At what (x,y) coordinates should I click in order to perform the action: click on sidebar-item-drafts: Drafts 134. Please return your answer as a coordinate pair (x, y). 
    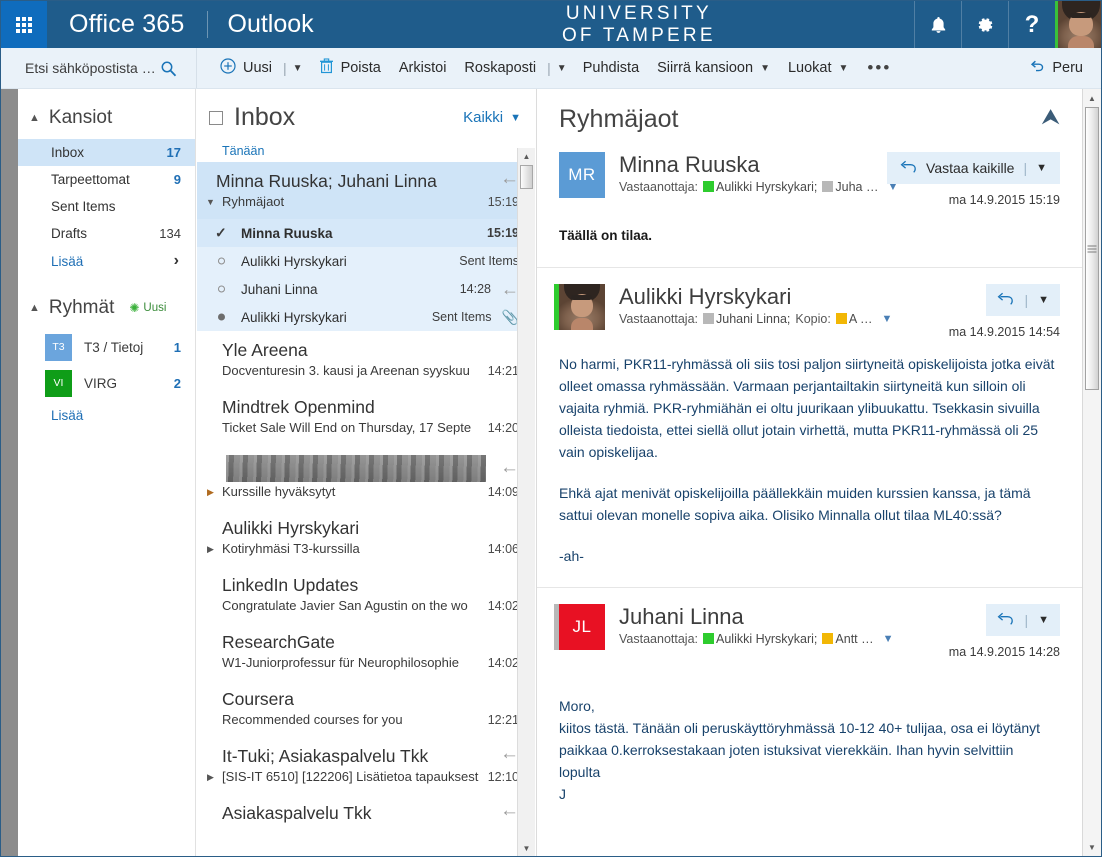
    Looking at the image, I should click on (106, 233).